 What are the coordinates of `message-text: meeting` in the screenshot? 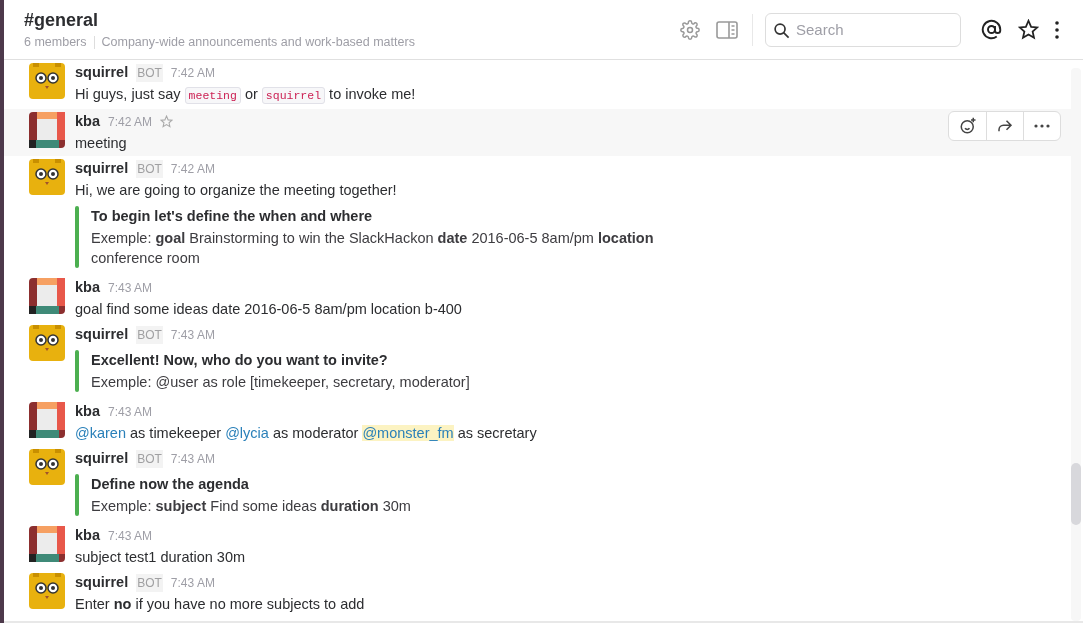 It's located at (101, 143).